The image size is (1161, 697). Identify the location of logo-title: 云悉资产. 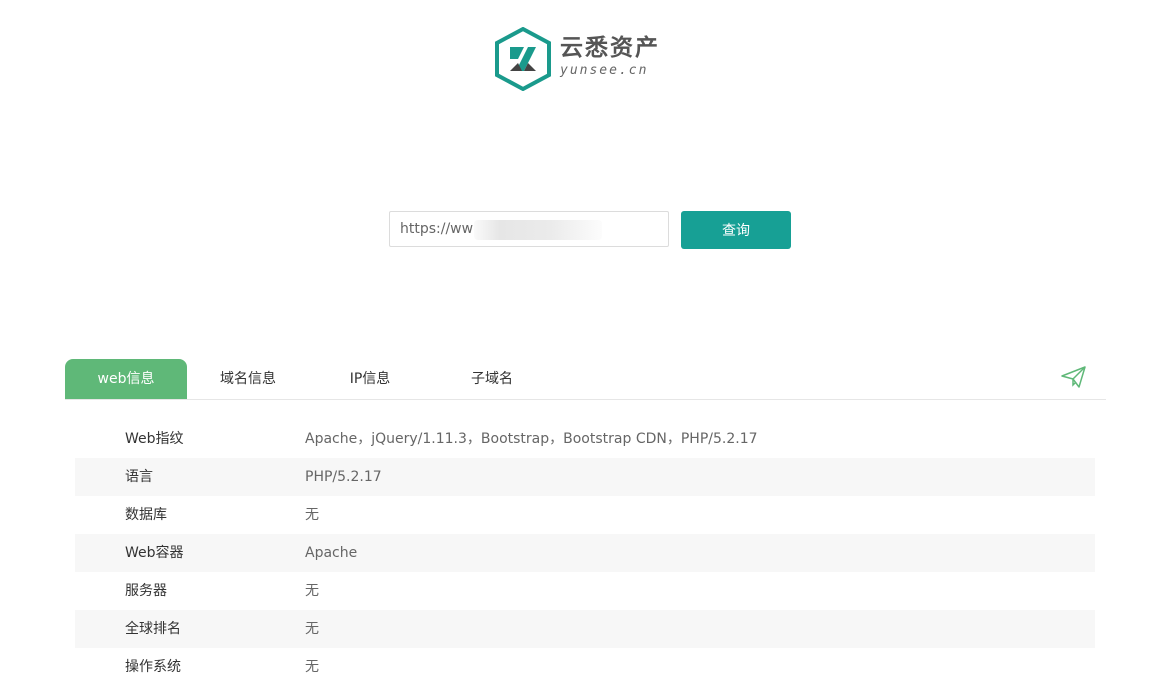
(610, 48).